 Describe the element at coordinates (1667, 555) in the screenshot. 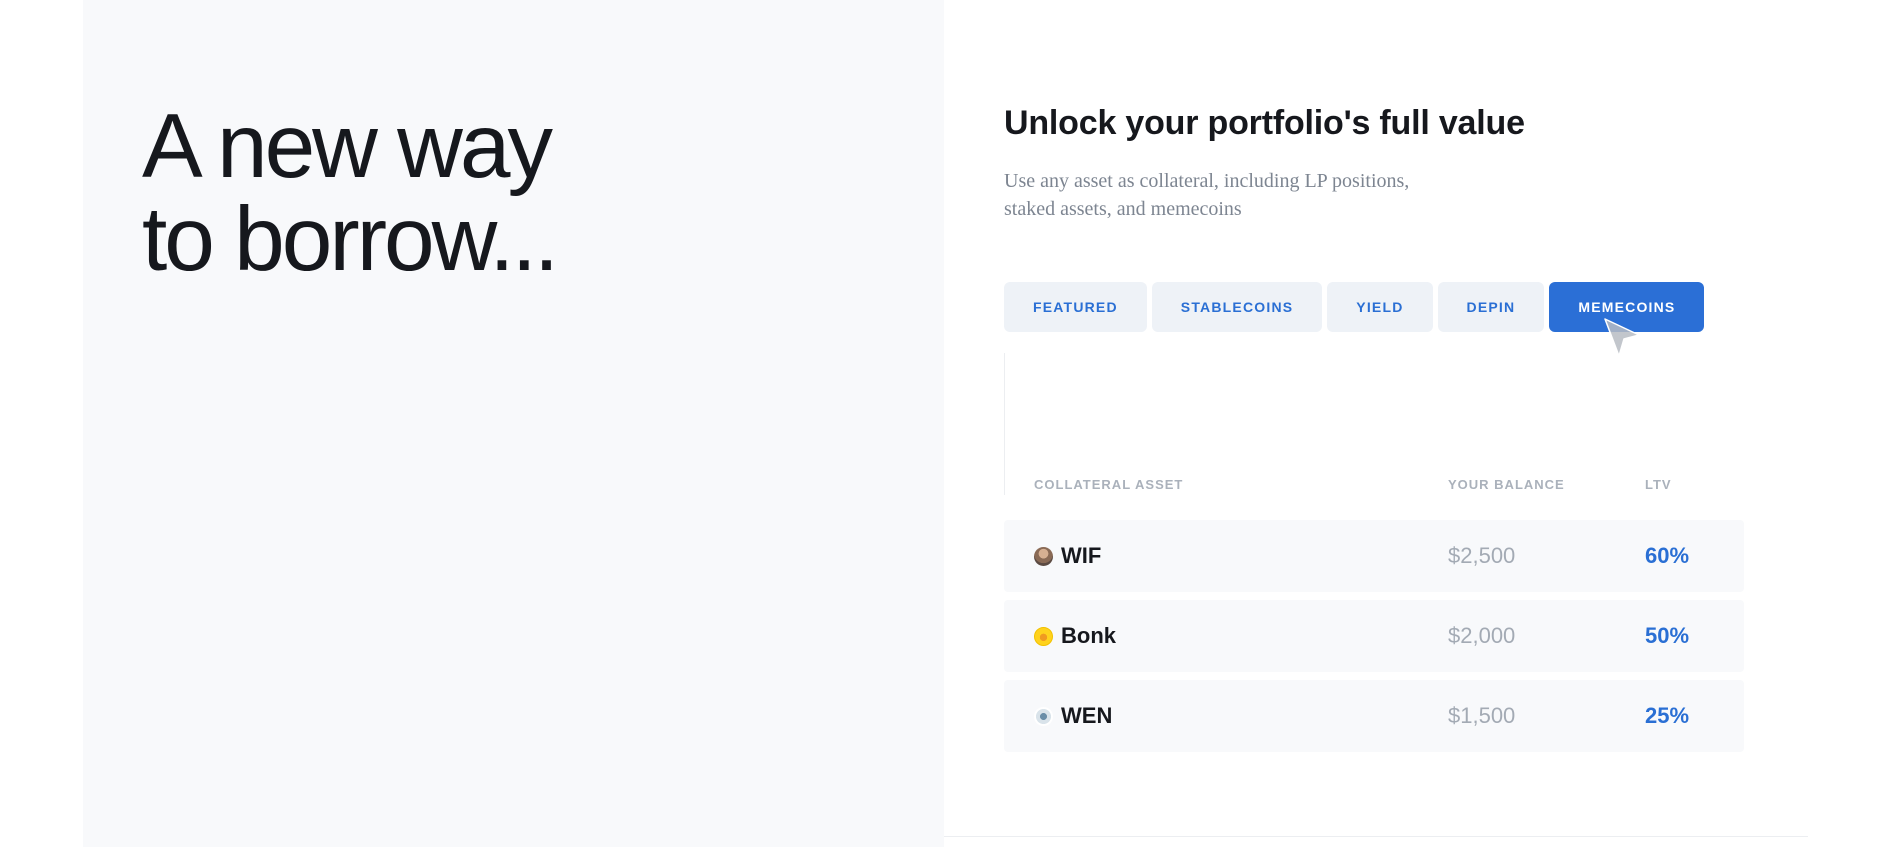

I see `ltv-value: 60%` at that location.